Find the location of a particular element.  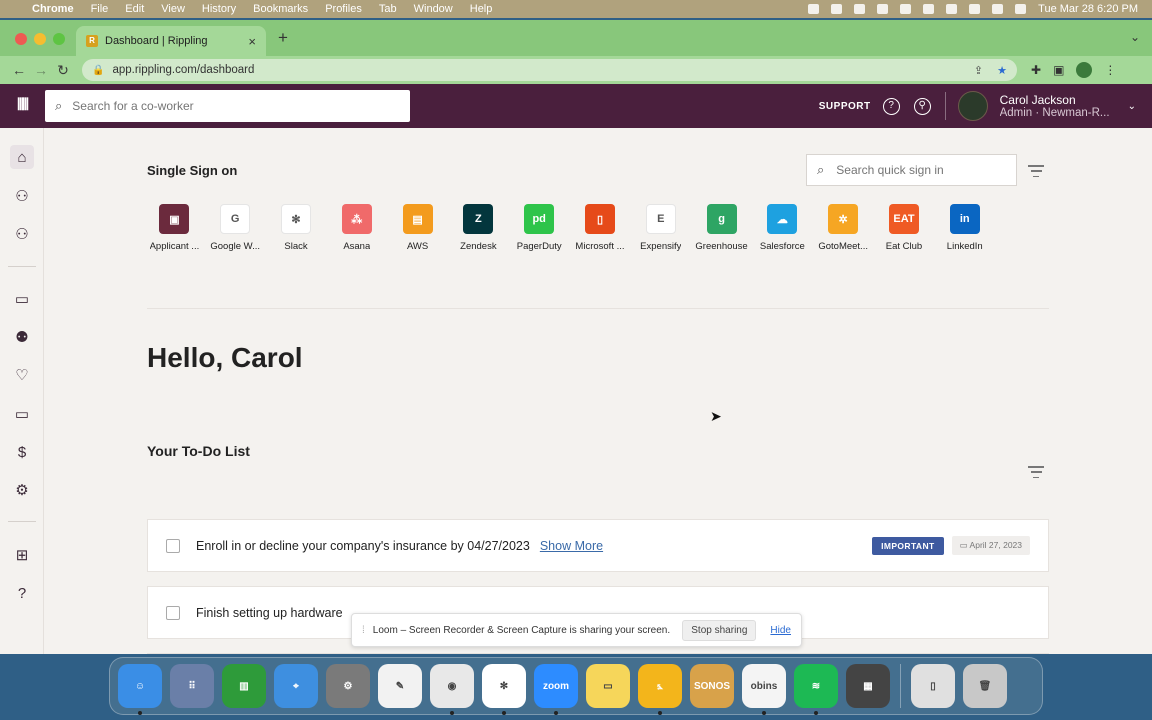

tab-dashboard: R Dashboard | Rippling × is located at coordinates (171, 41).